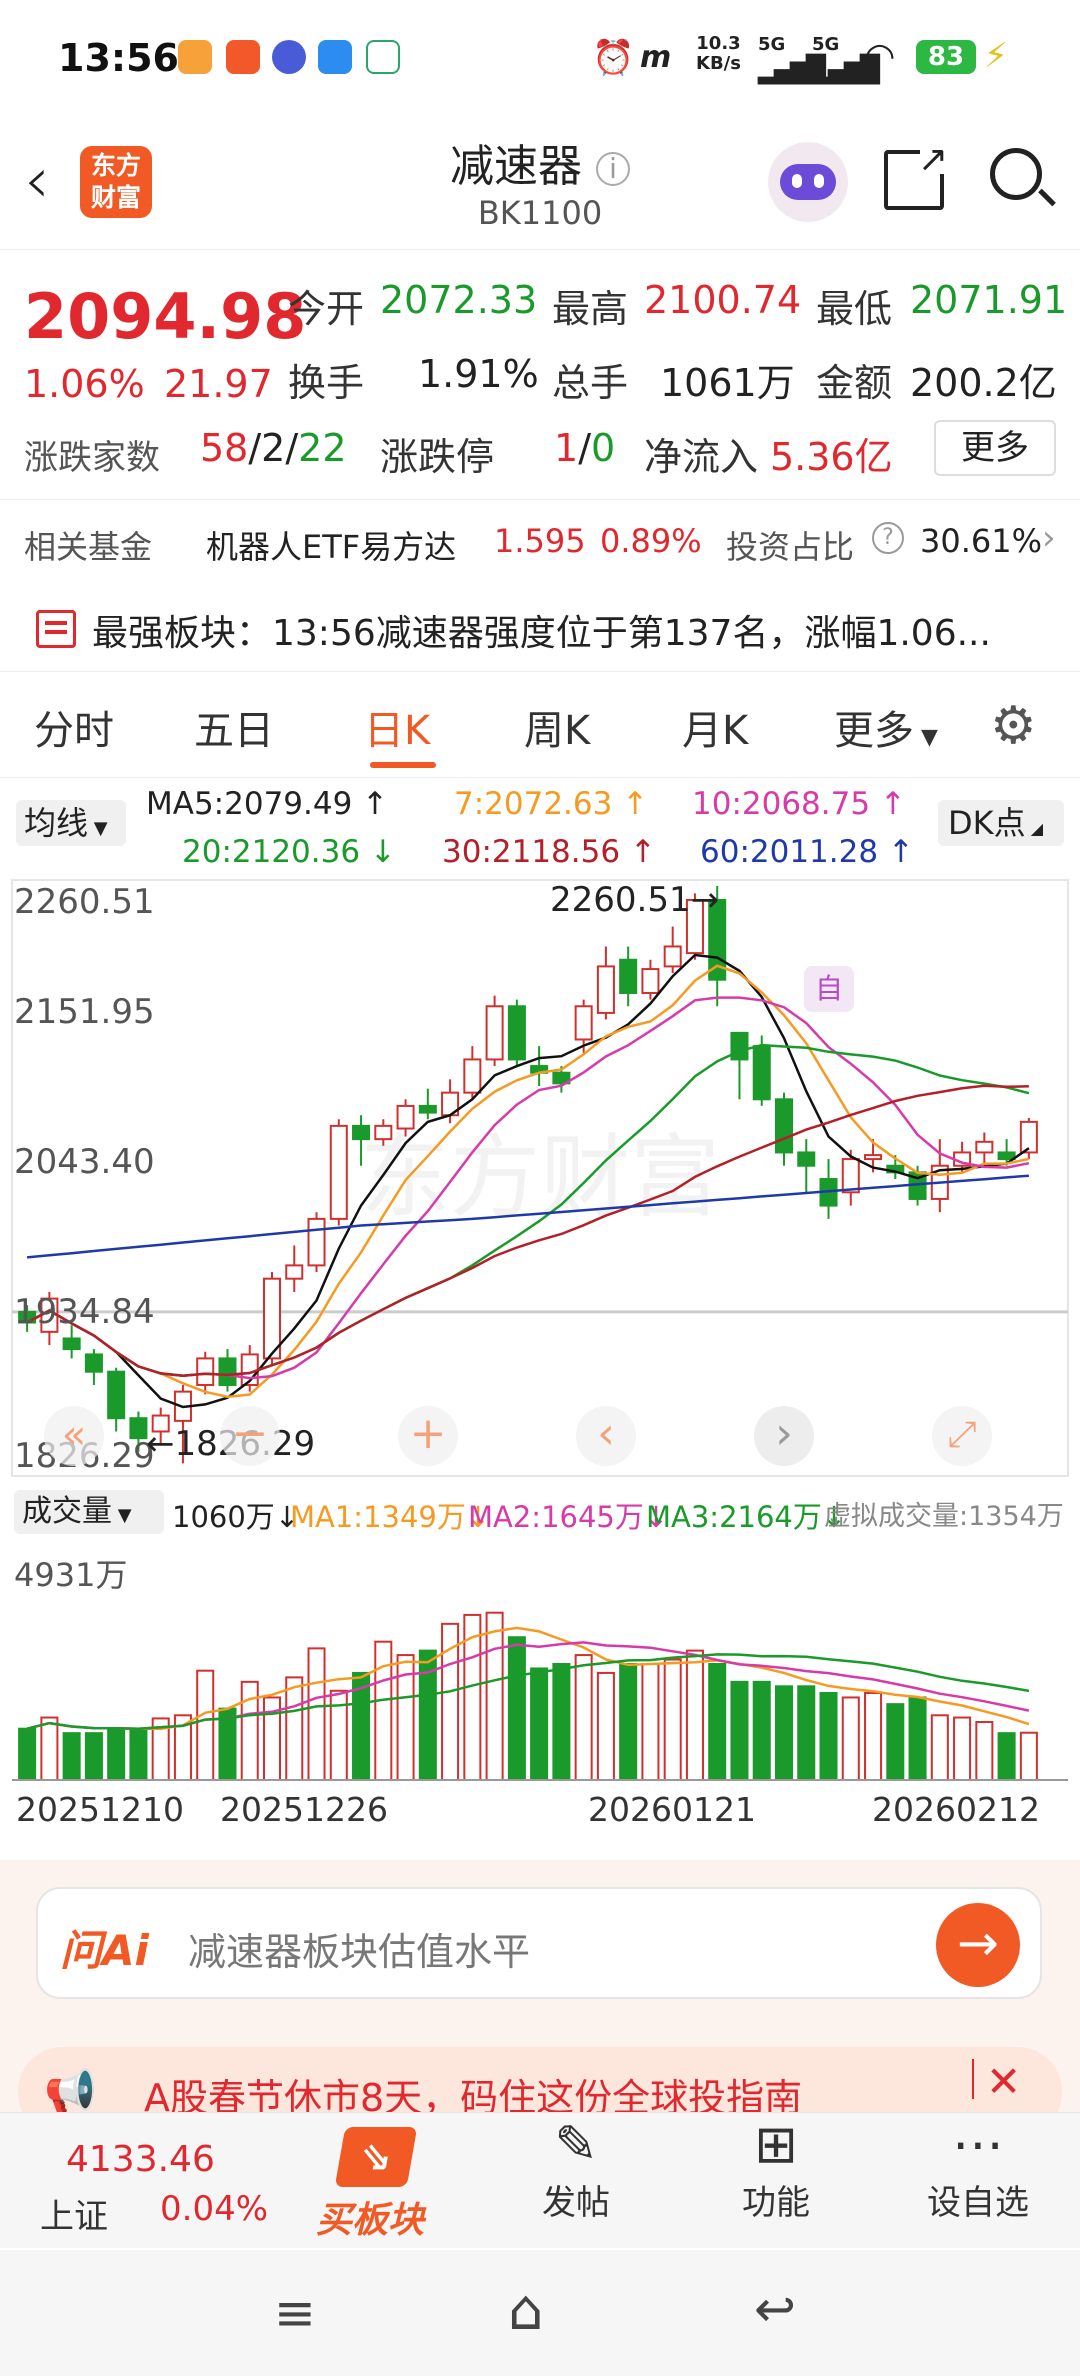 Image resolution: width=1080 pixels, height=2376 pixels. What do you see at coordinates (116, 182) in the screenshot?
I see `eastmoney-logo: 东方 财富` at bounding box center [116, 182].